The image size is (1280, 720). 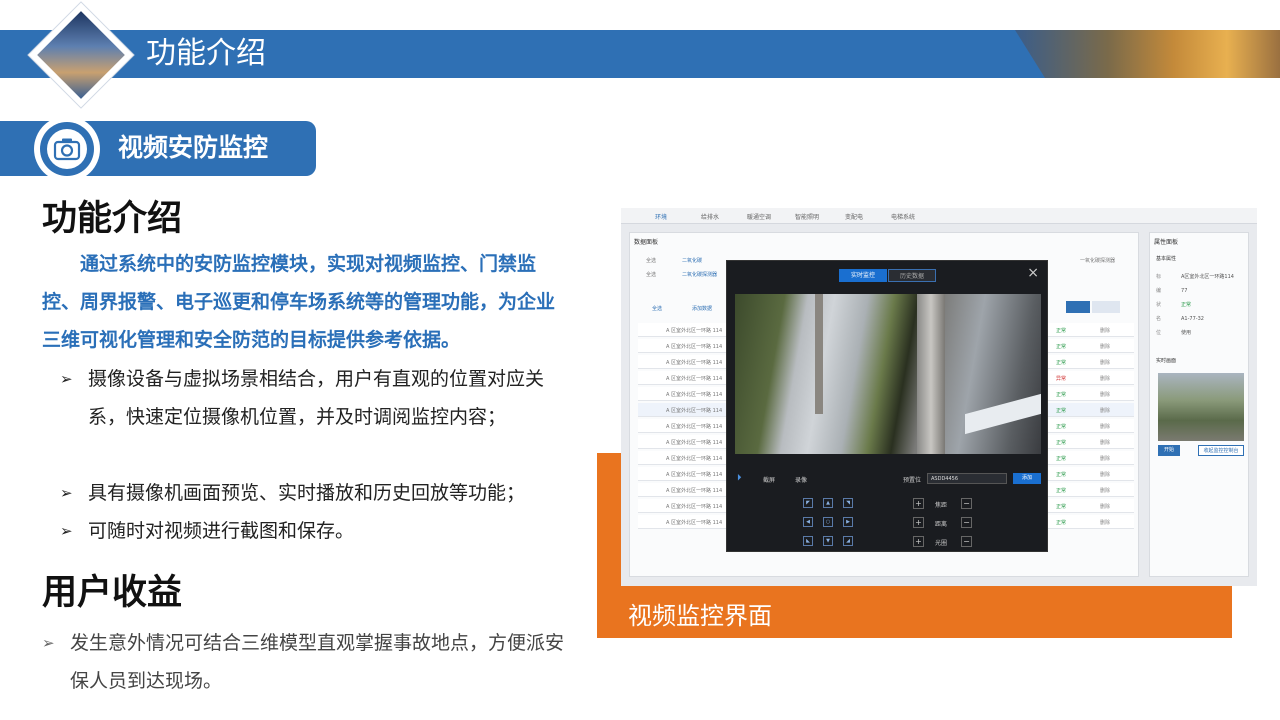 What do you see at coordinates (710, 216) in the screenshot?
I see `nav-item: 给排水` at bounding box center [710, 216].